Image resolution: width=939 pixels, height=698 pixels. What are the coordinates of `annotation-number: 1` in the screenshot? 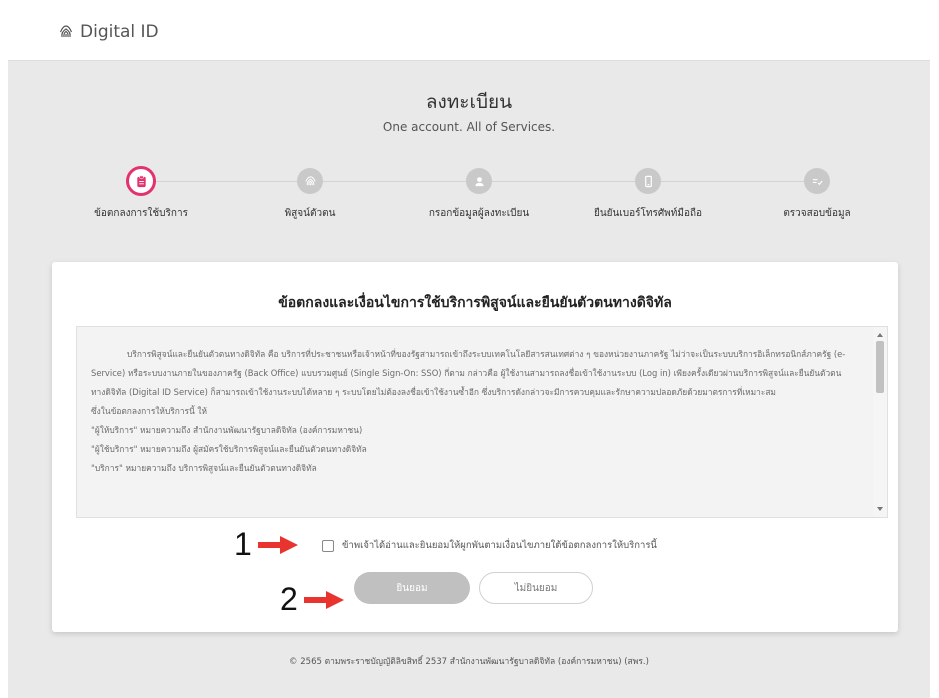 It's located at (243, 544).